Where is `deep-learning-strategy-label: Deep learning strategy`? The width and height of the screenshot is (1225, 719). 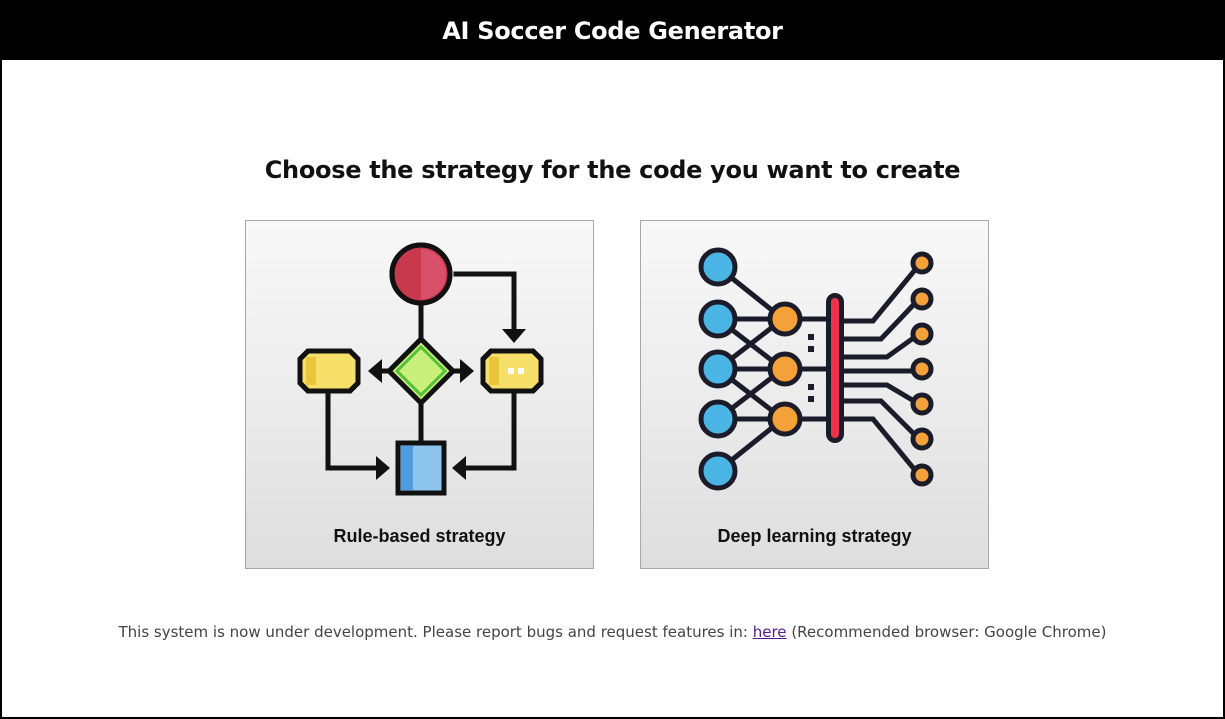
deep-learning-strategy-label: Deep learning strategy is located at coordinates (814, 536).